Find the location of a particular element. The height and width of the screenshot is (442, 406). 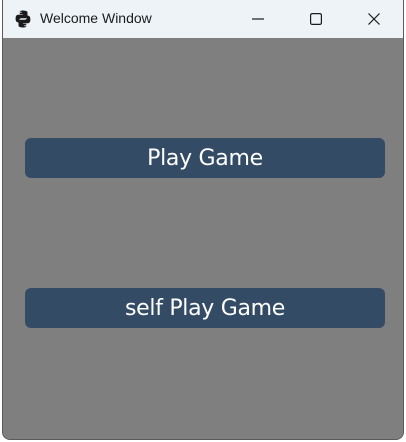

self-play-game-button: self Play Game is located at coordinates (205, 308).